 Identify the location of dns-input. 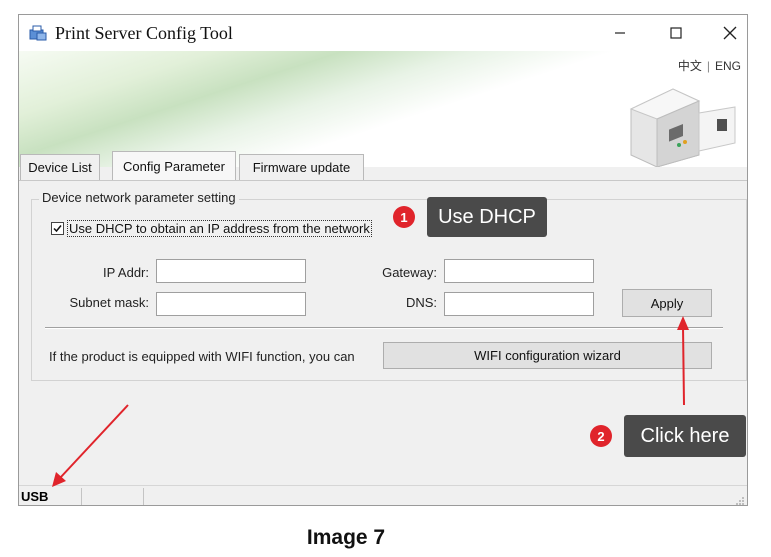
(519, 304).